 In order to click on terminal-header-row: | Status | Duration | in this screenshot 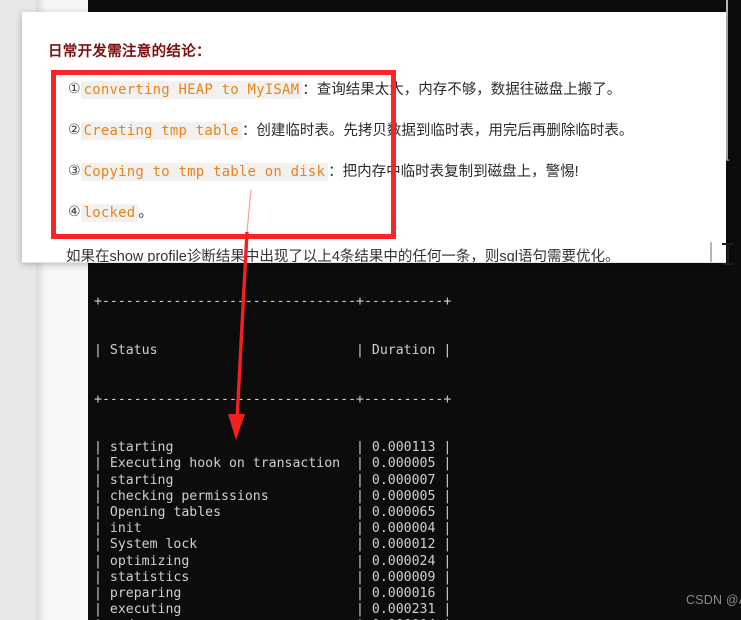, I will do `click(273, 351)`.